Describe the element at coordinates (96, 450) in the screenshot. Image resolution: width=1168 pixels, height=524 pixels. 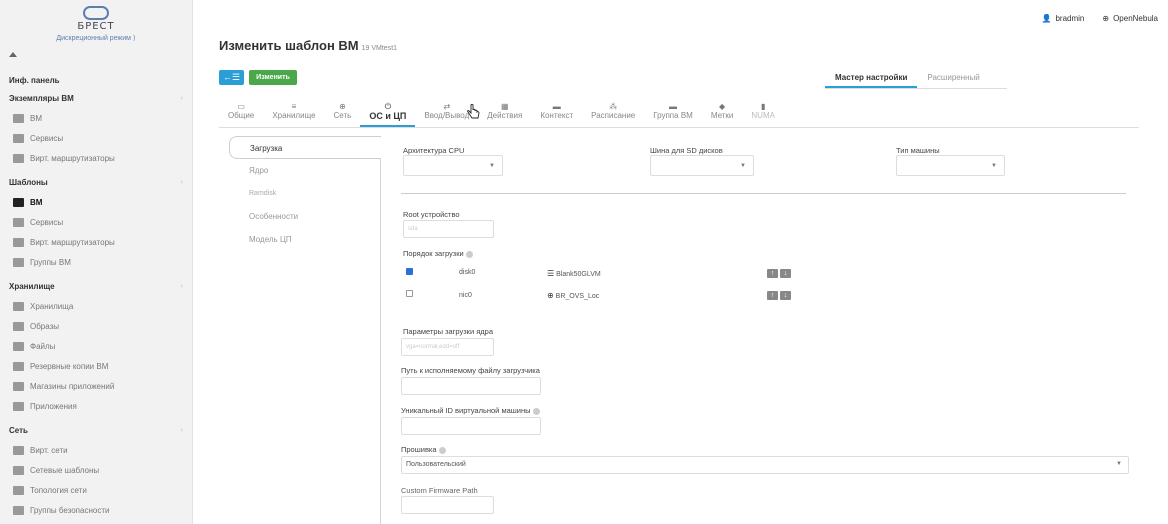
I see `sidebar-item: Вирт. сети` at that location.